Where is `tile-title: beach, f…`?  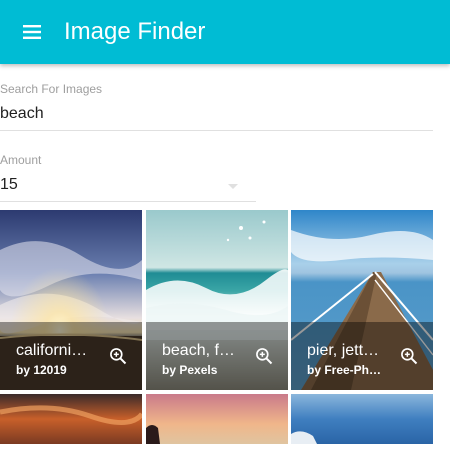 tile-title: beach, f… is located at coordinates (198, 350).